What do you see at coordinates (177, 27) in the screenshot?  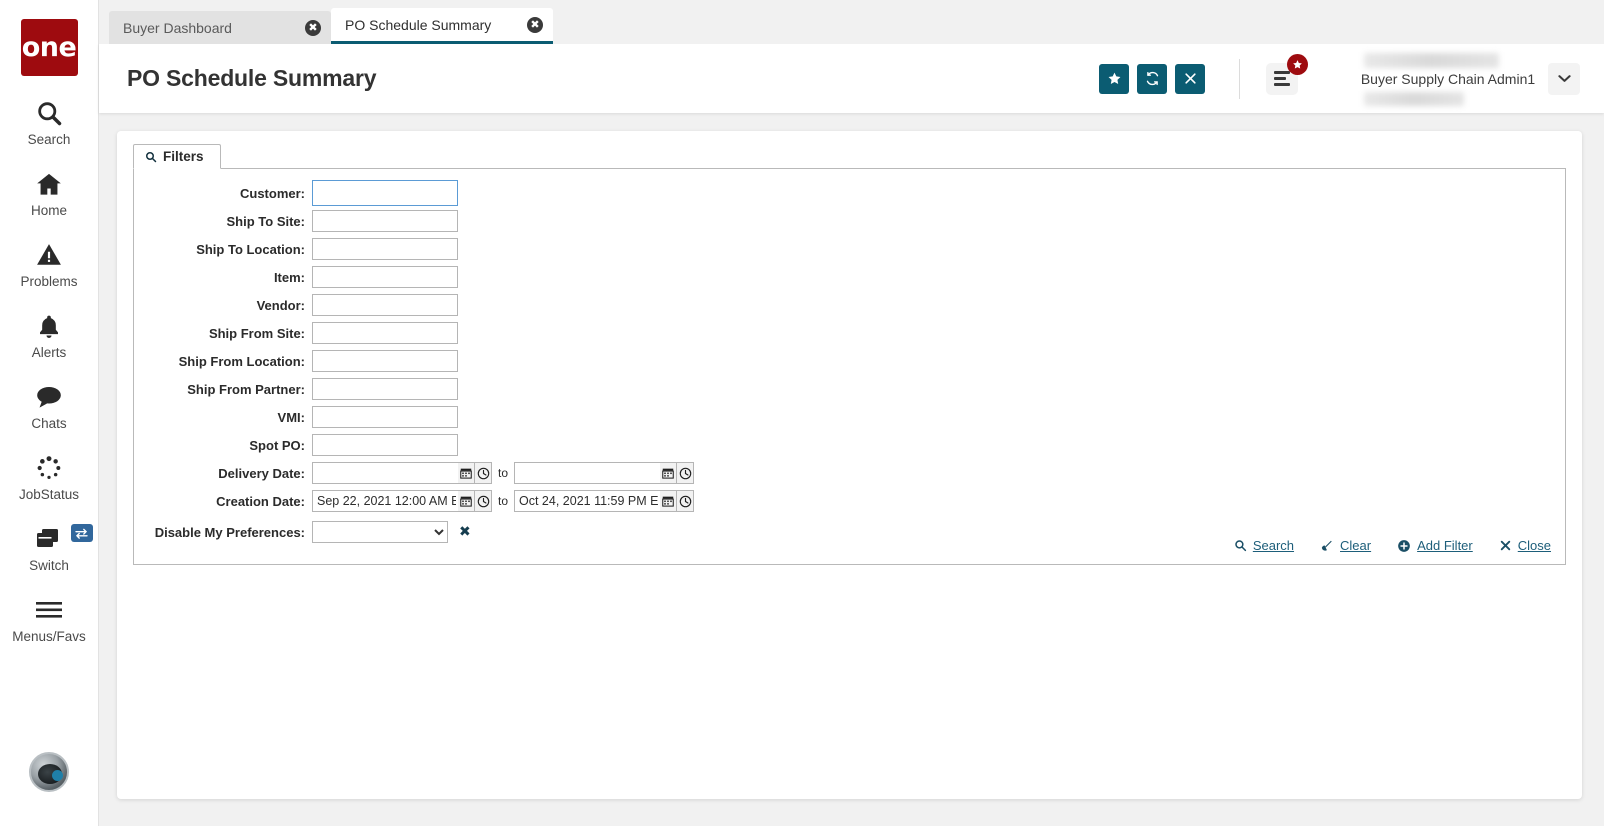 I see `tab-label: Buyer Dashboard` at bounding box center [177, 27].